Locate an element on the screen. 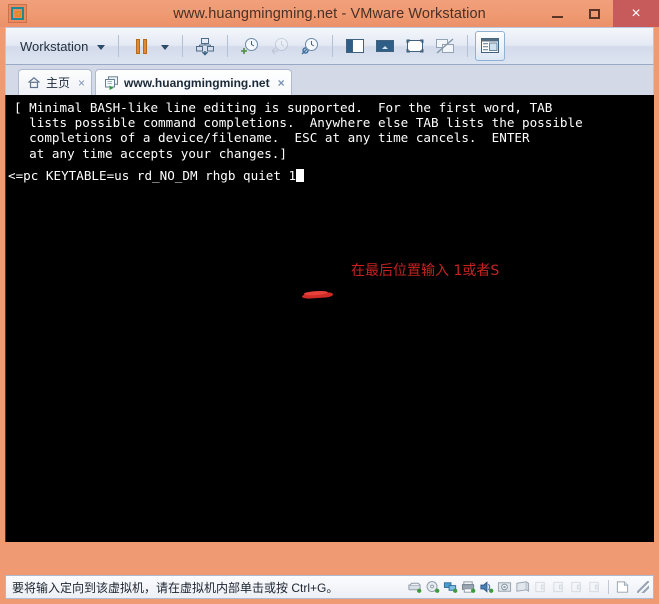  clock-wrench-icon is located at coordinates (310, 46).